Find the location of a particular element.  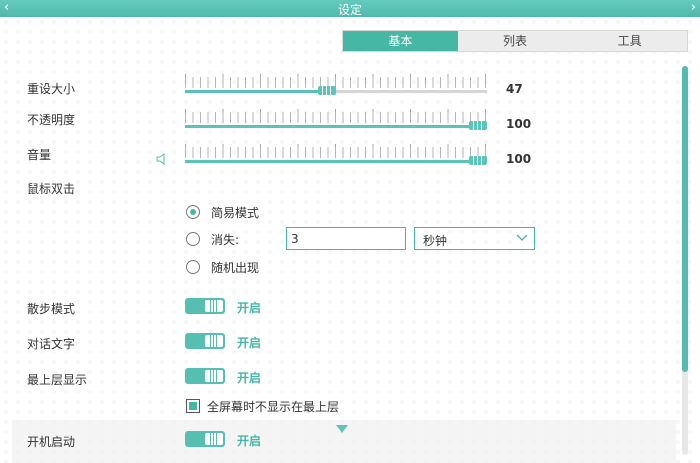

dialog-text-label: 对话文字 is located at coordinates (51, 344).